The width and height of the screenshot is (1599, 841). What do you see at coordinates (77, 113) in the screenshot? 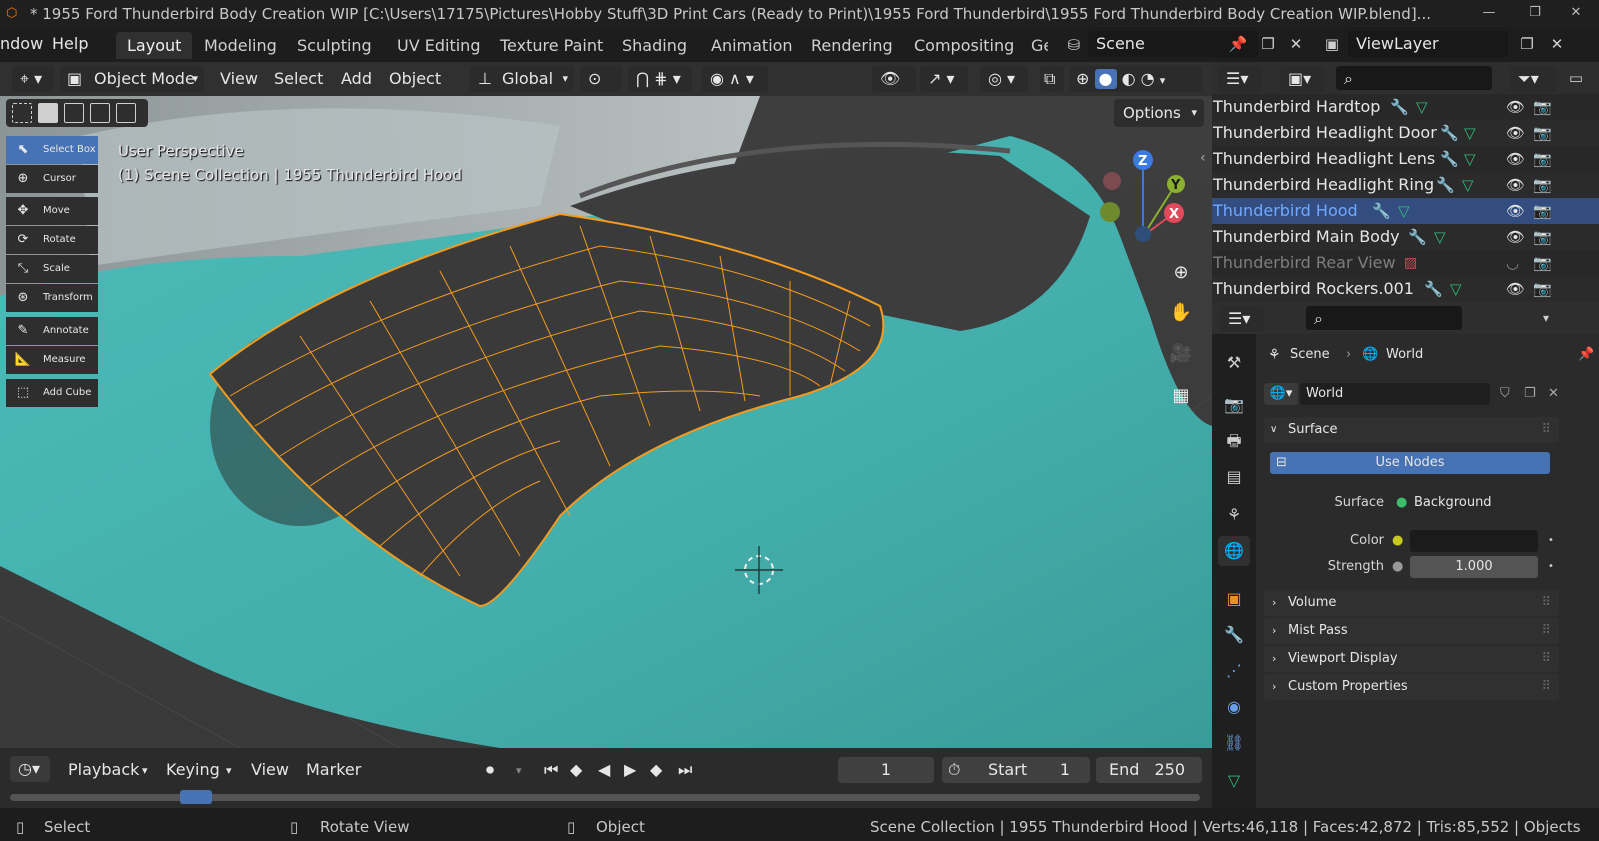
I see `selection-mode-buttons` at bounding box center [77, 113].